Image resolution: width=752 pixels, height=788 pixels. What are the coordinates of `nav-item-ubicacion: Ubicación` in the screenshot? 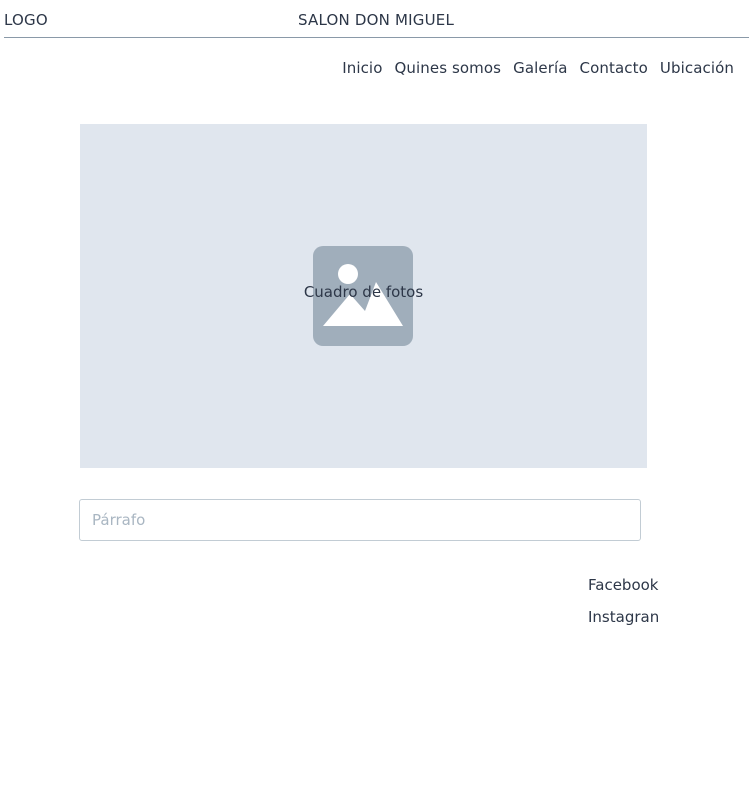 It's located at (697, 68).